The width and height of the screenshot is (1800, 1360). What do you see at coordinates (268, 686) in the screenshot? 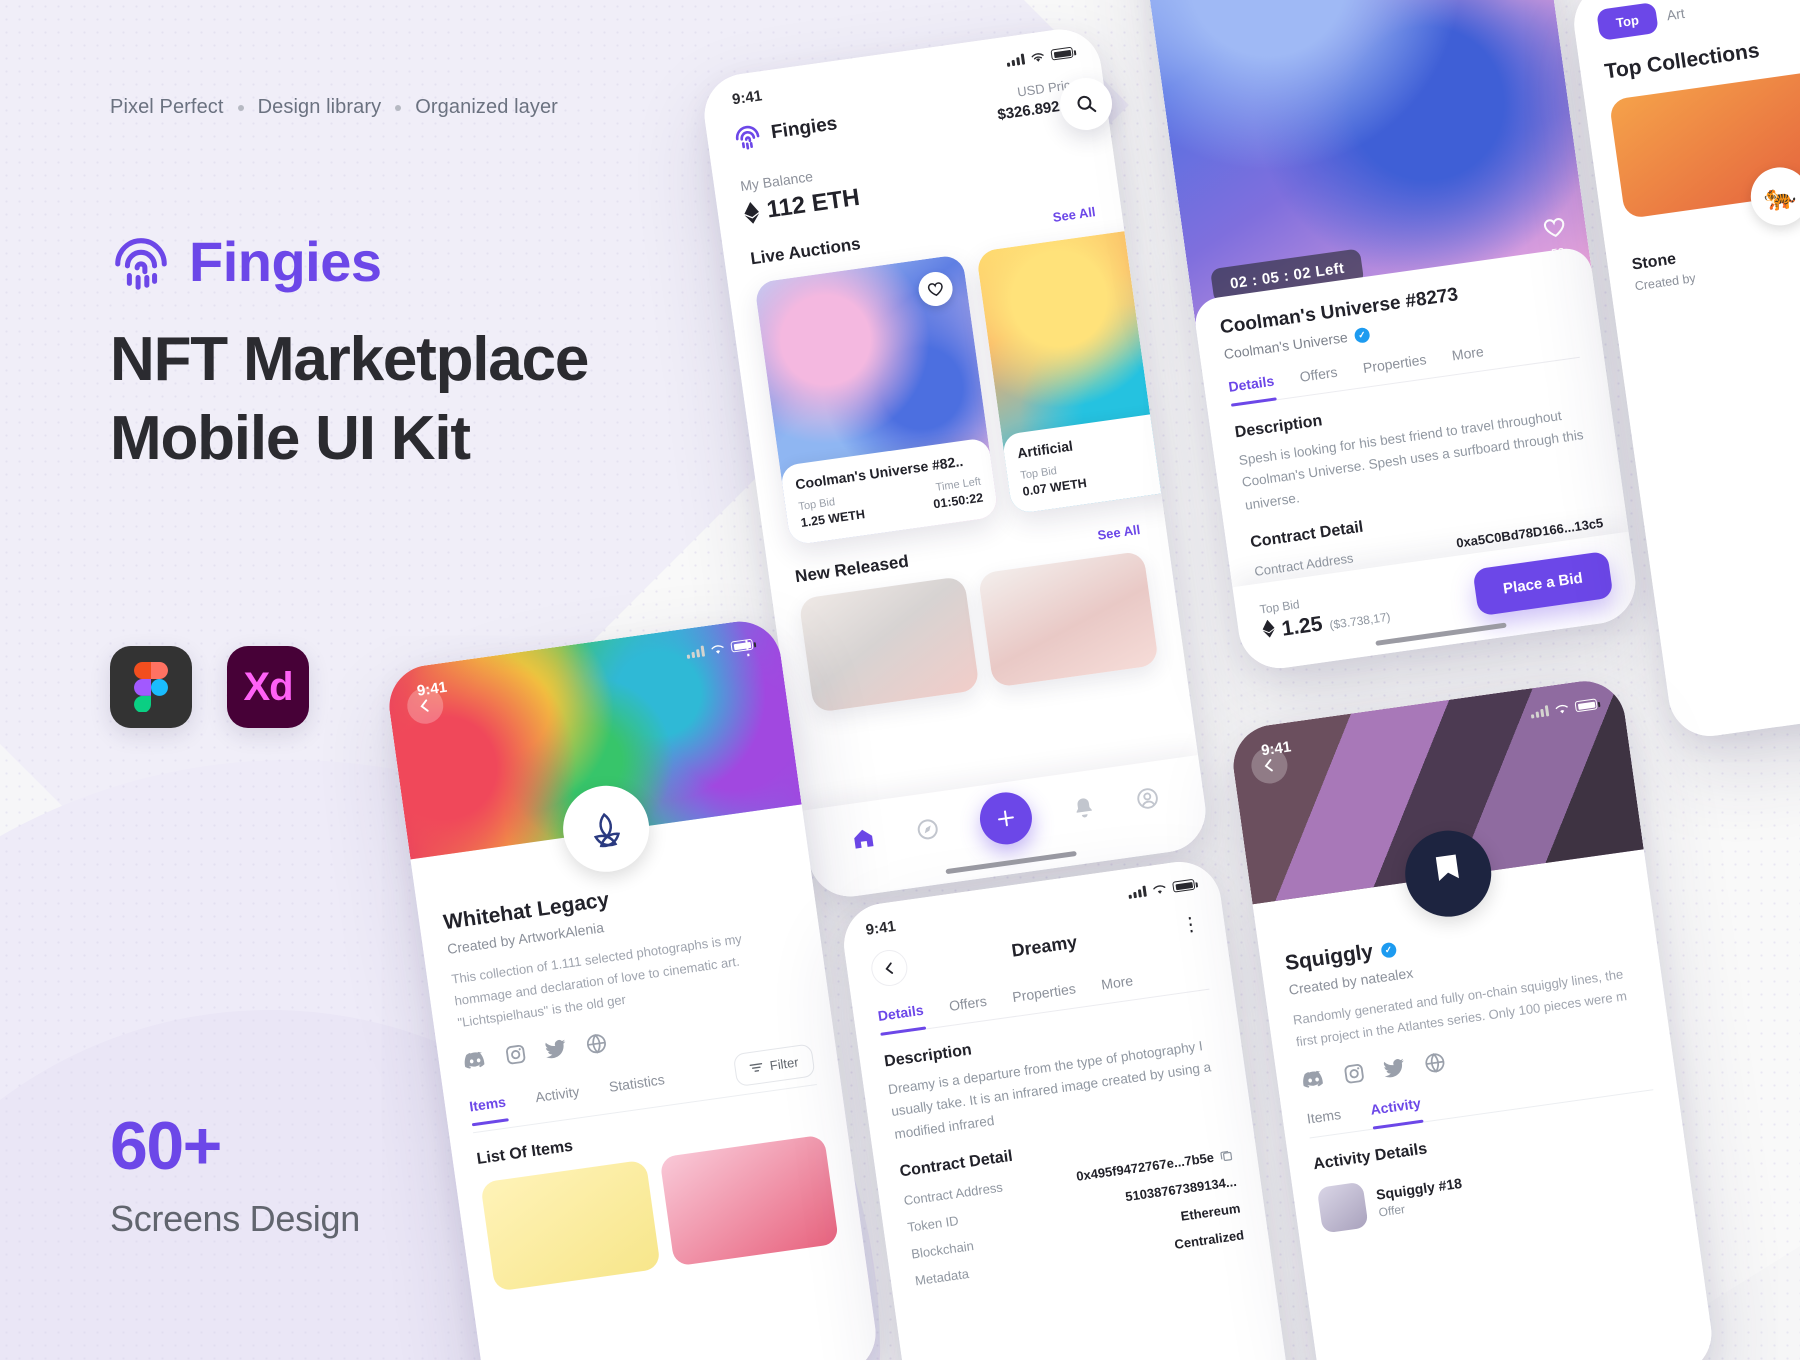
I see `adobe-xd-label: Xd` at bounding box center [268, 686].